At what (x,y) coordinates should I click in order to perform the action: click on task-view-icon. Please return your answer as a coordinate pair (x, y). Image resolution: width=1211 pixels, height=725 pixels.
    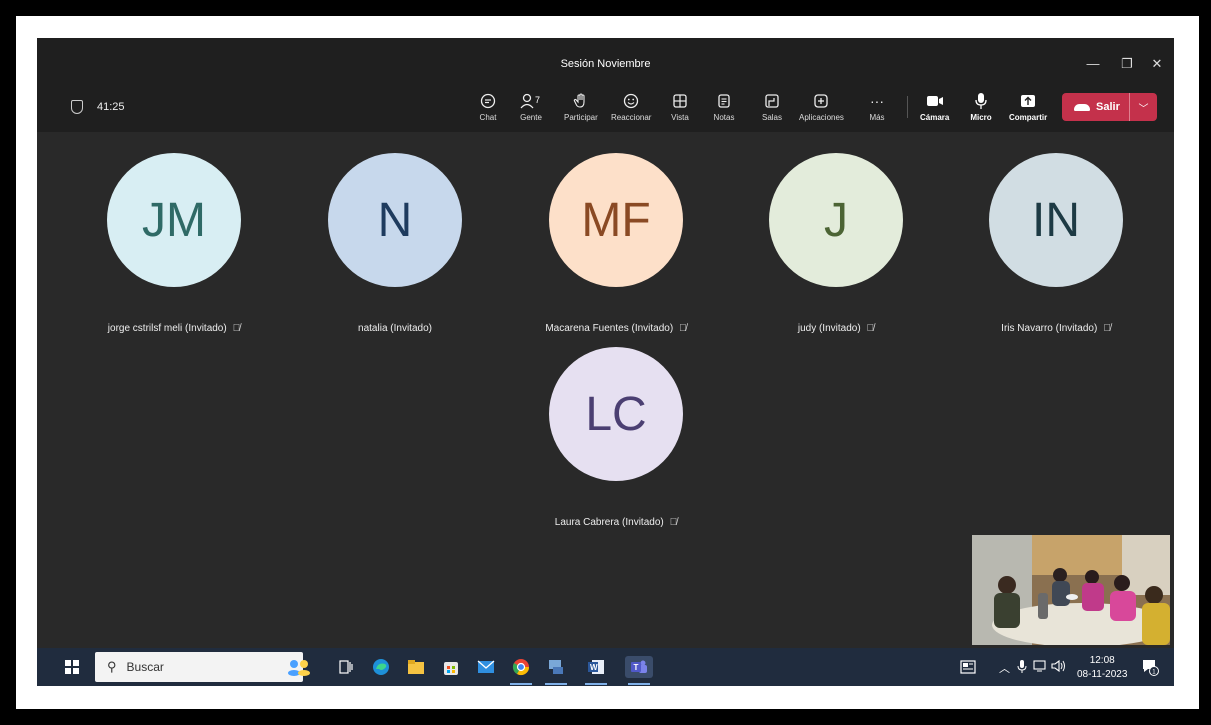
    Looking at the image, I should click on (346, 667).